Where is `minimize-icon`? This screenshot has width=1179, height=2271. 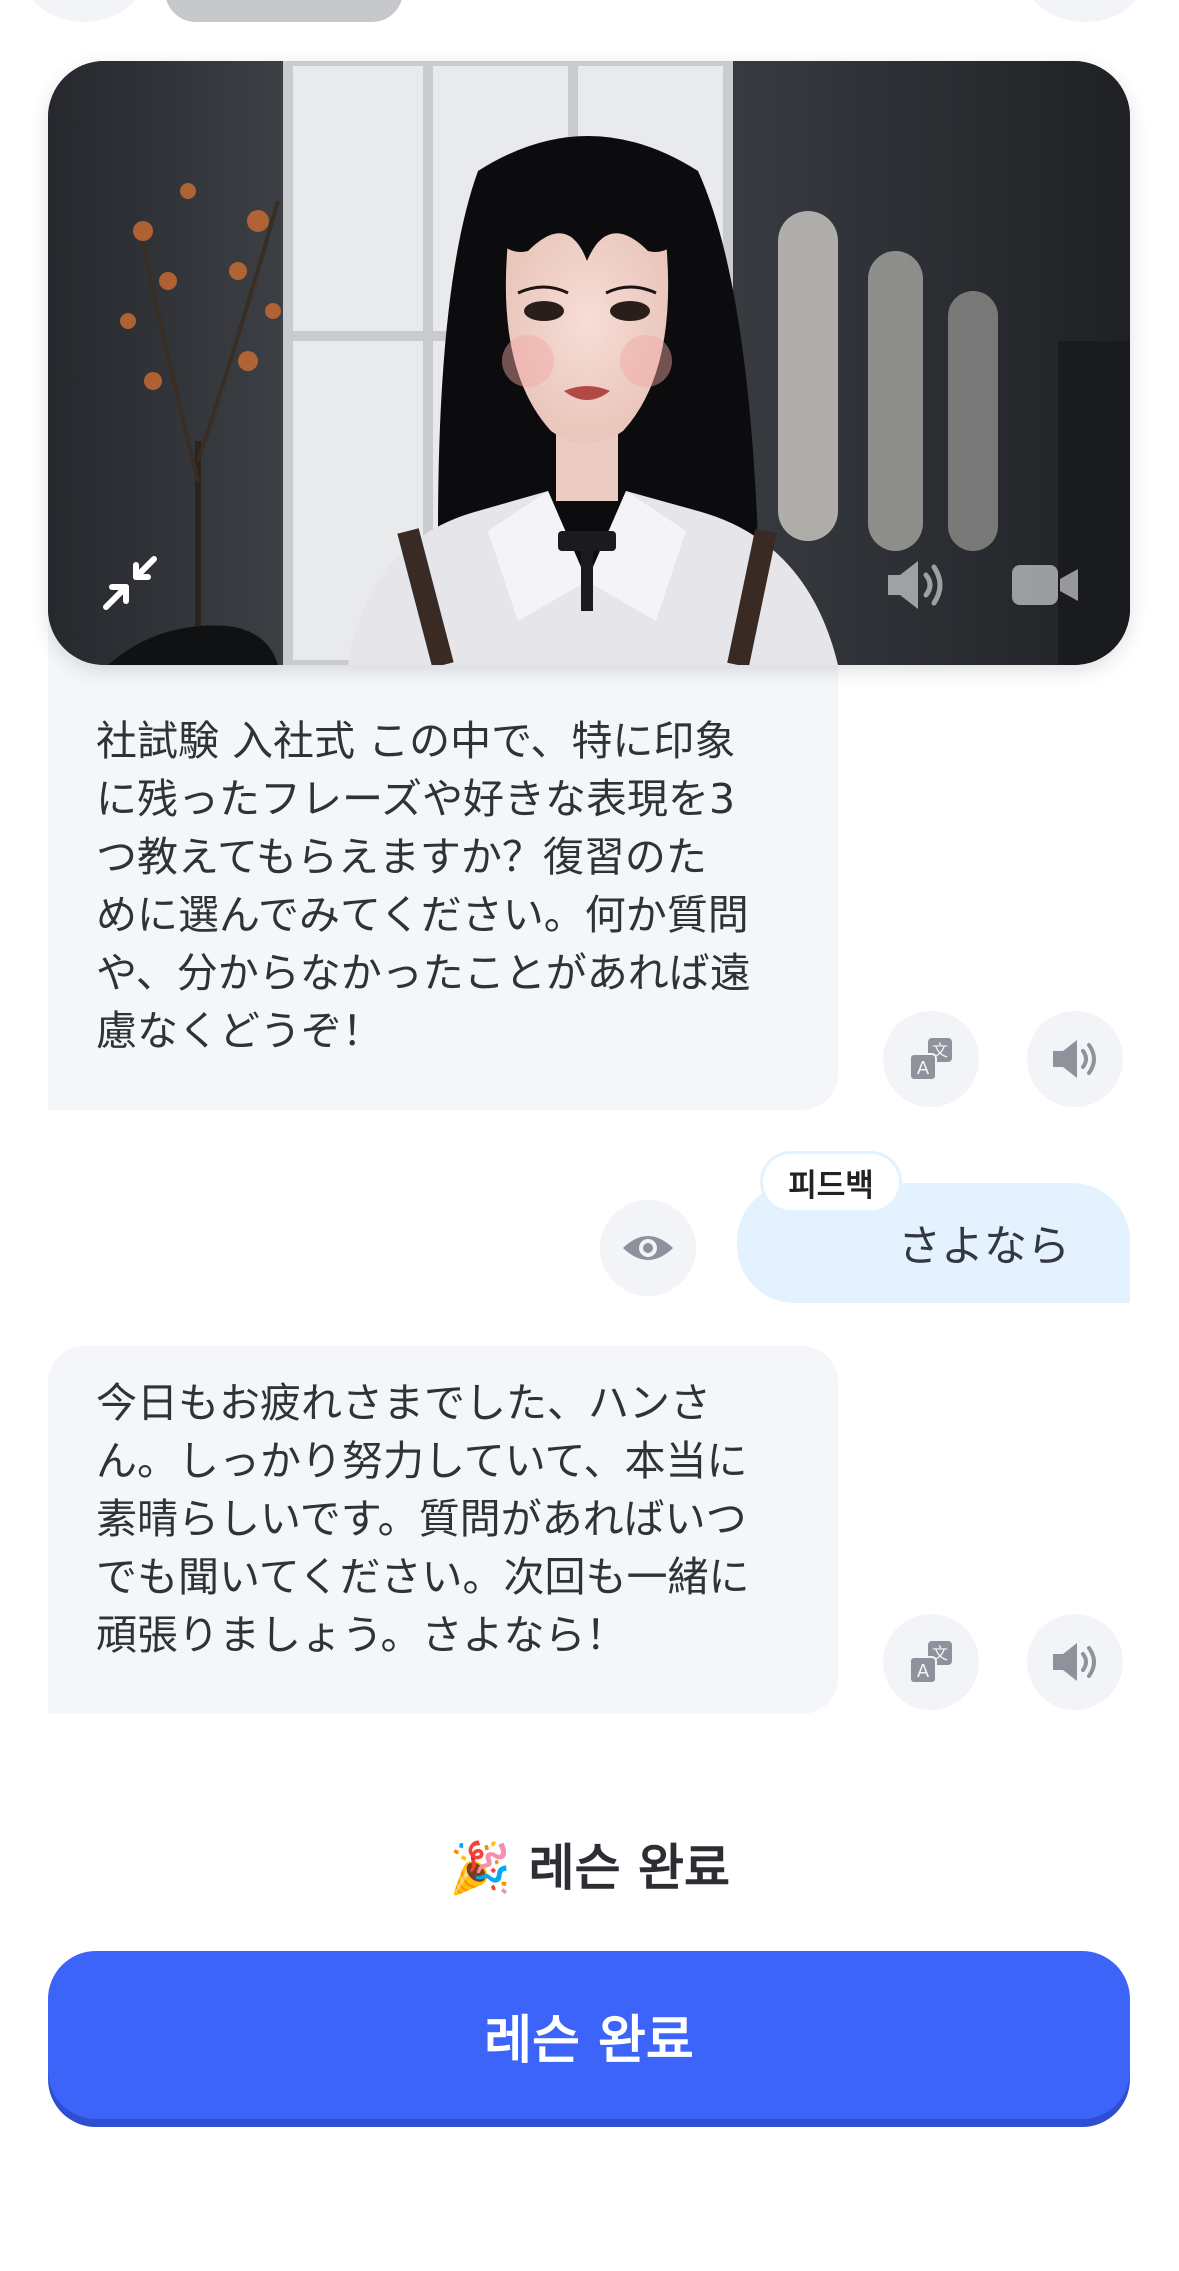 minimize-icon is located at coordinates (130, 583).